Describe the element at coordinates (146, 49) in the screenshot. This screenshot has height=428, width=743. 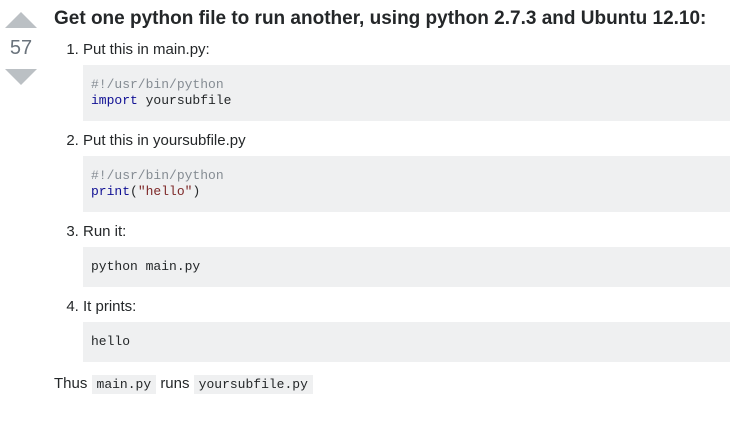
I see `step-text: Put this in main.py:` at that location.